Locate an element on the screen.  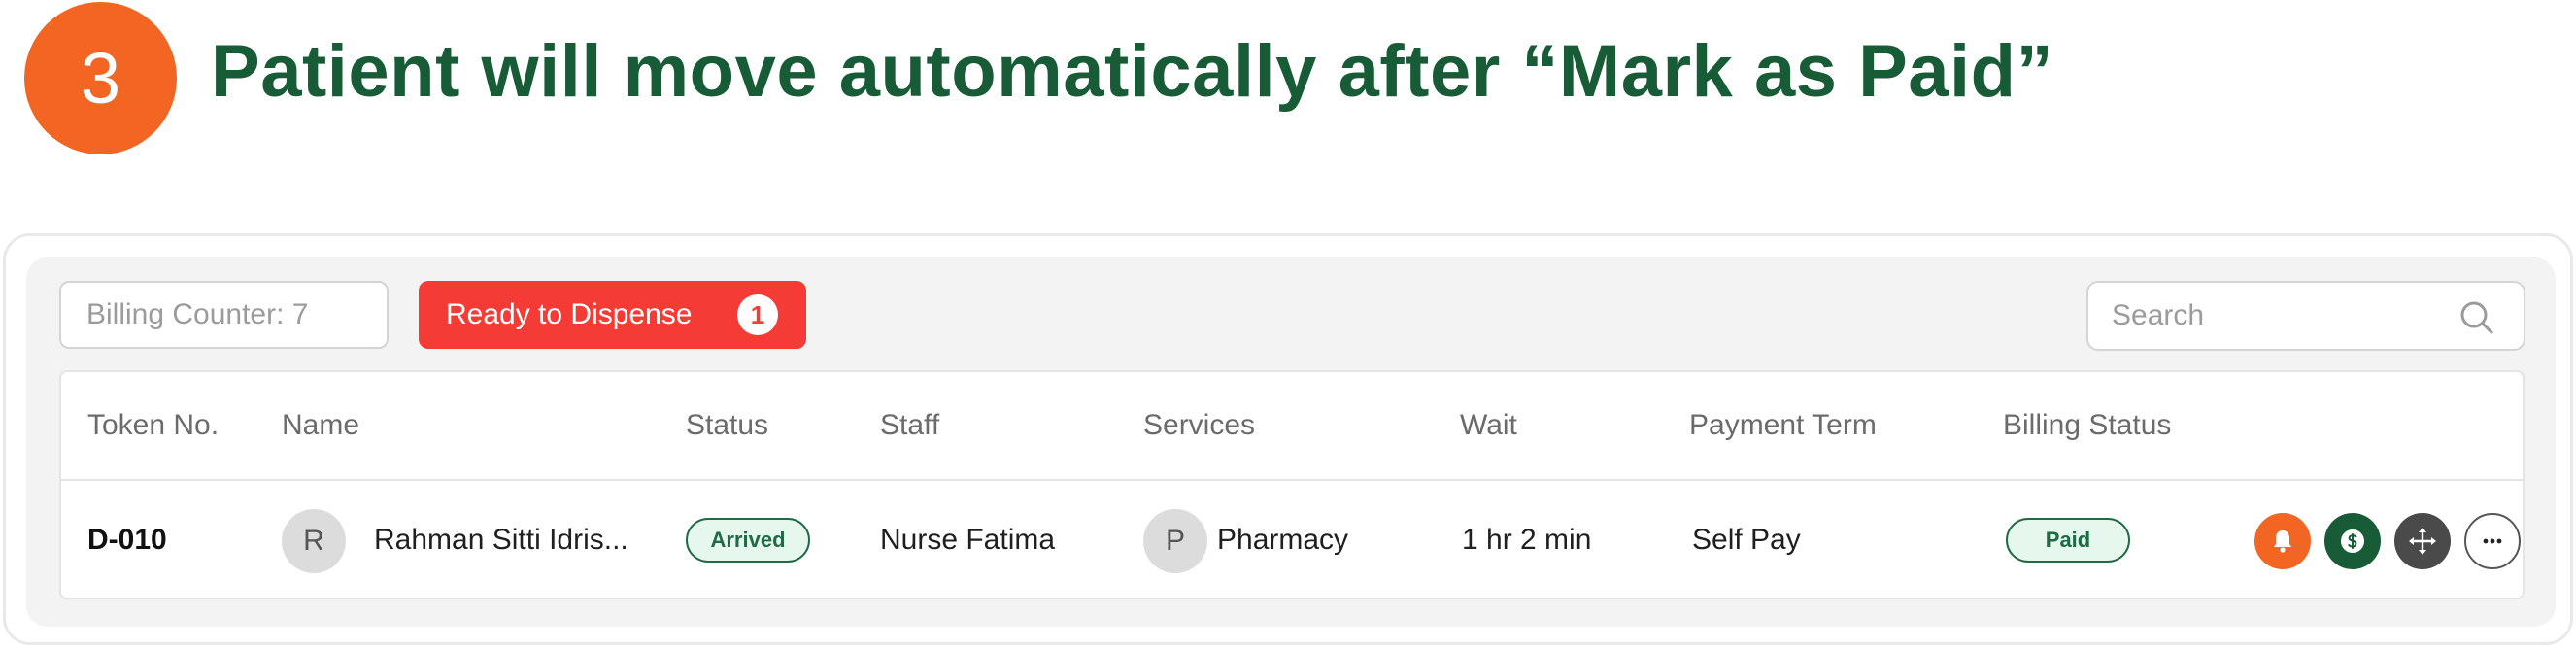
more-options-button is located at coordinates (2492, 541).